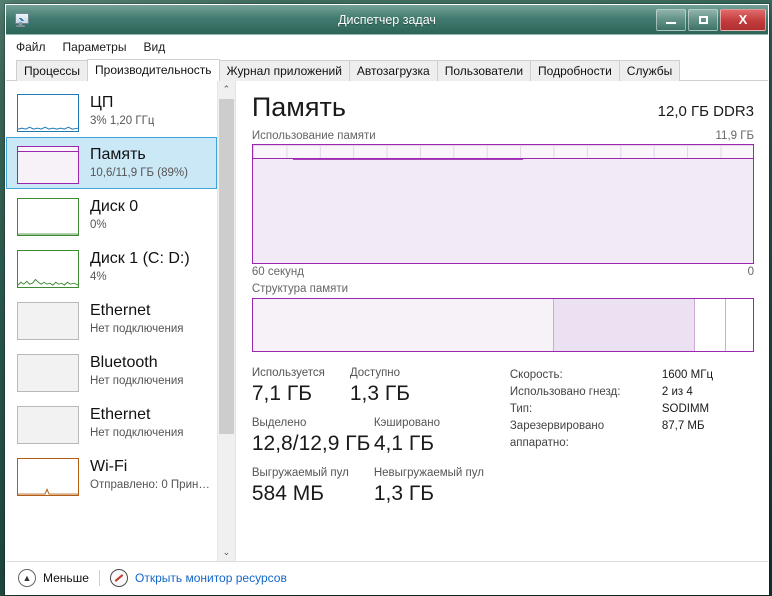 This screenshot has height=596, width=772. I want to click on system-slots-label: Использовано гнезд:, so click(565, 392).